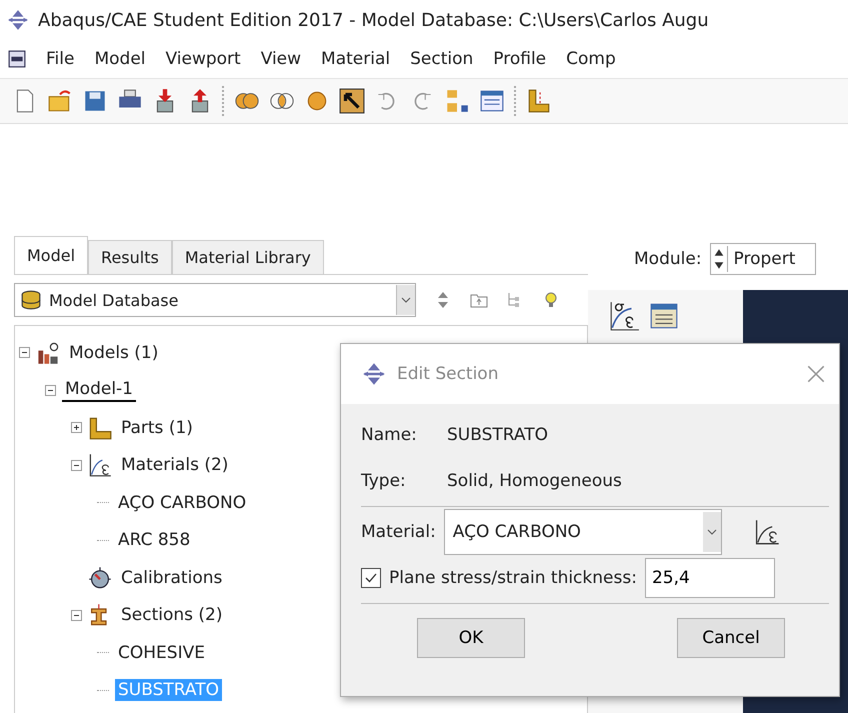 This screenshot has height=713, width=848. I want to click on tab: Material Library, so click(248, 257).